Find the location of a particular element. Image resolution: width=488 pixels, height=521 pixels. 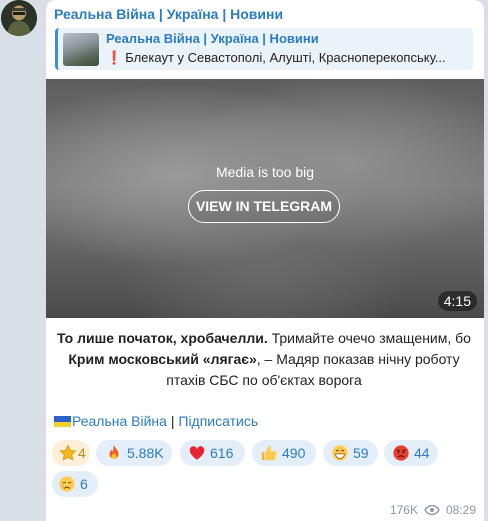

thumbs-up-icon is located at coordinates (269, 453).